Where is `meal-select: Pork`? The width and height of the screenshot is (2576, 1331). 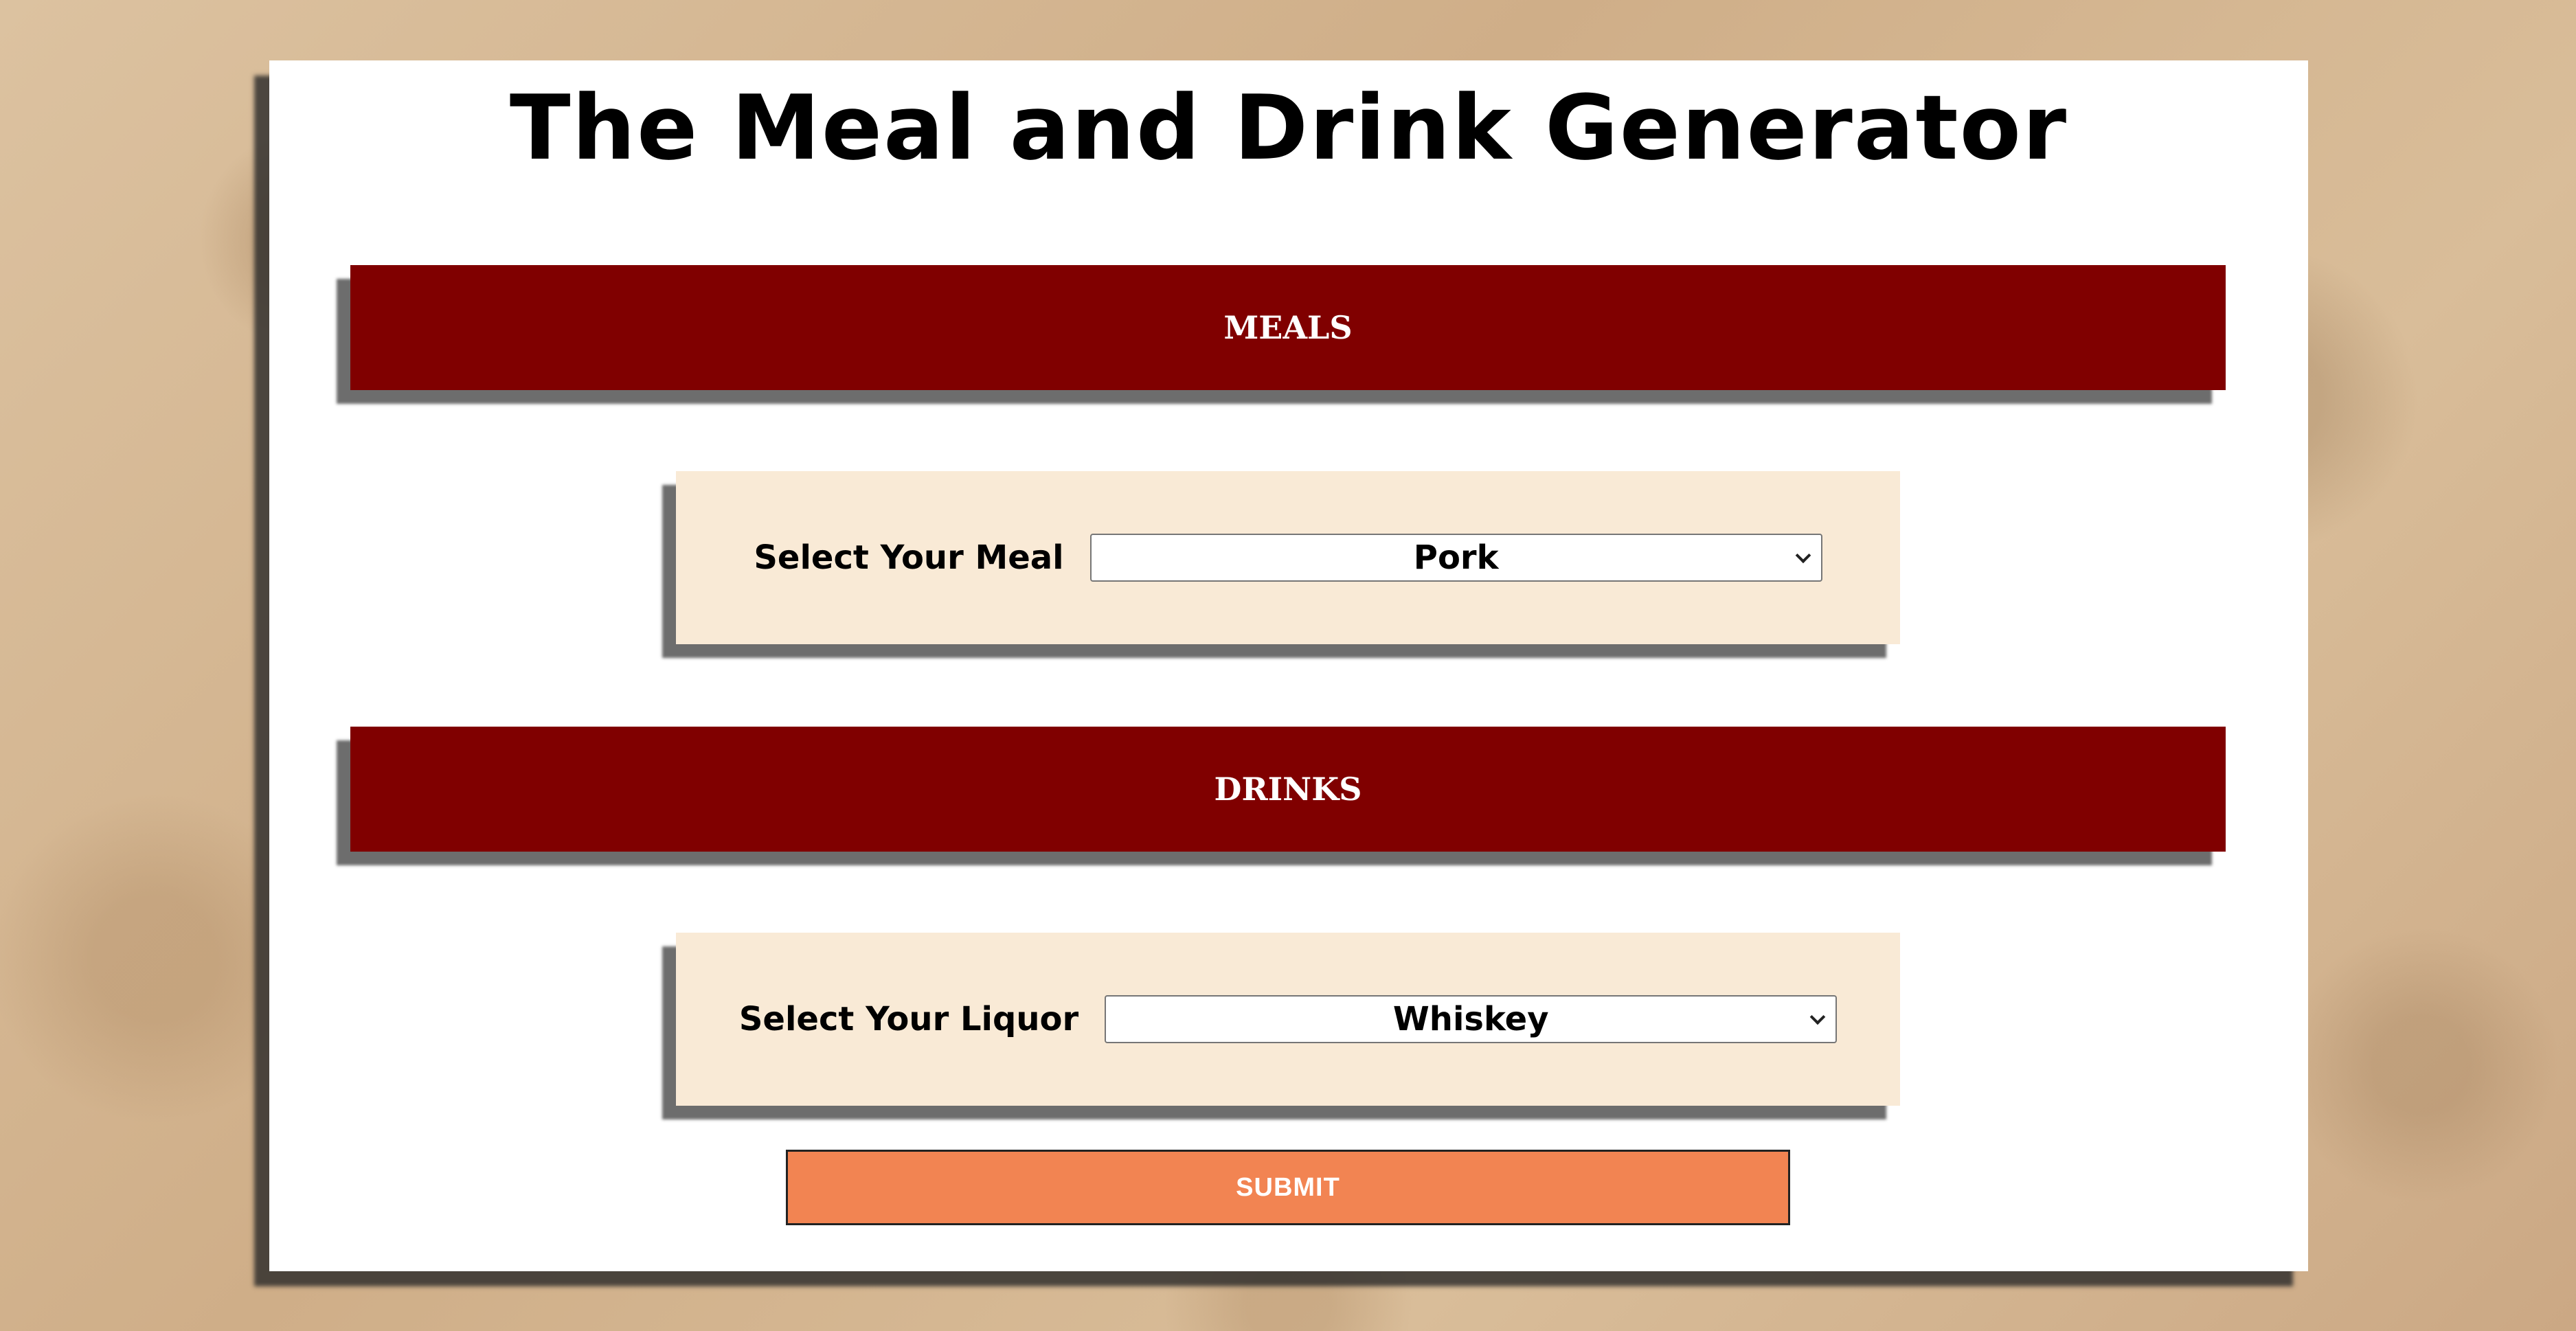 meal-select: Pork is located at coordinates (1455, 558).